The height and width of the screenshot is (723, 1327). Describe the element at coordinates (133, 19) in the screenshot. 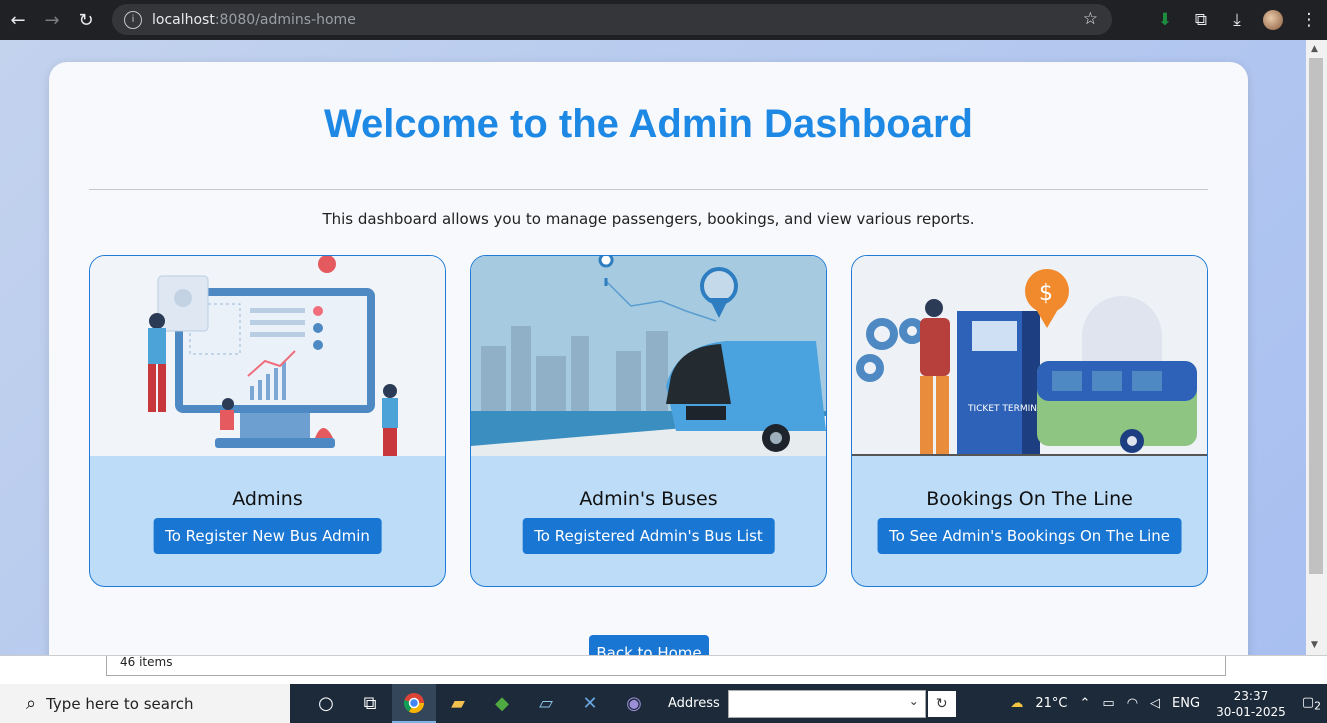

I see `site-info-icon: i` at that location.